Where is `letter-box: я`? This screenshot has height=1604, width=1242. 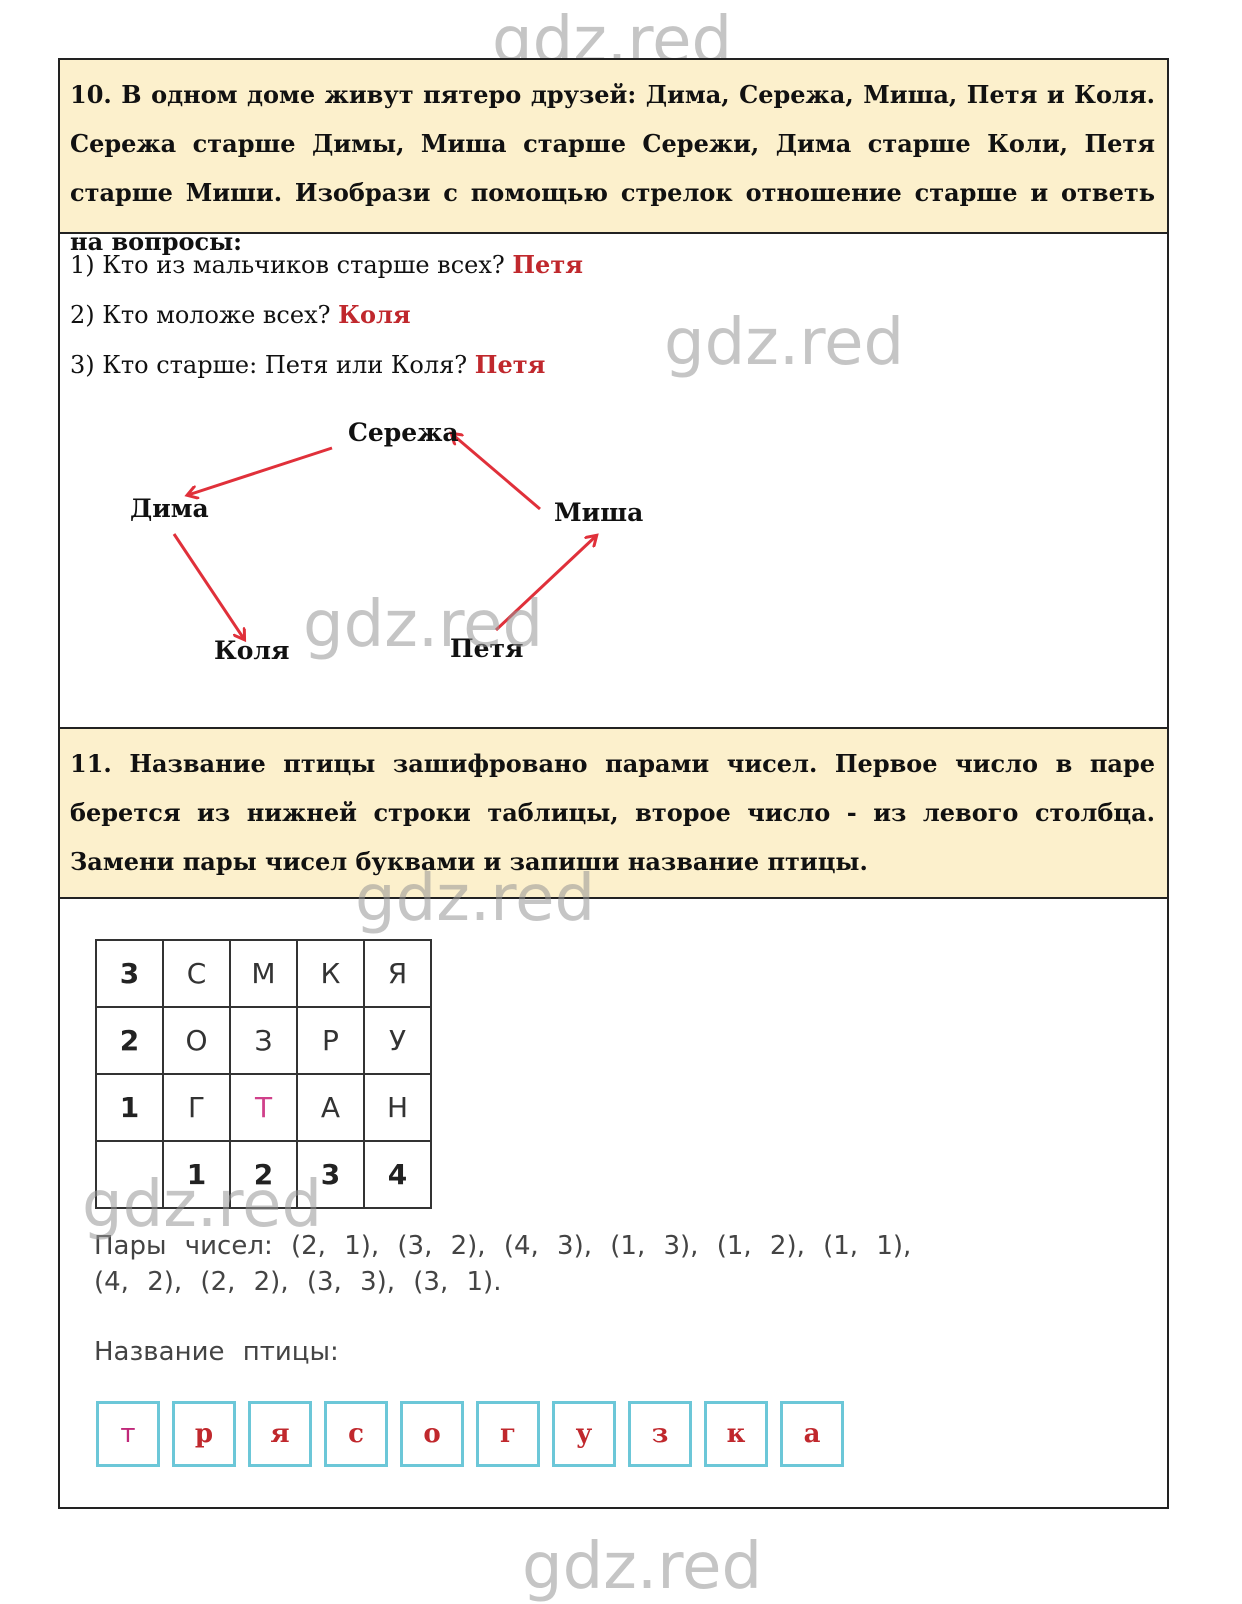 letter-box: я is located at coordinates (280, 1434).